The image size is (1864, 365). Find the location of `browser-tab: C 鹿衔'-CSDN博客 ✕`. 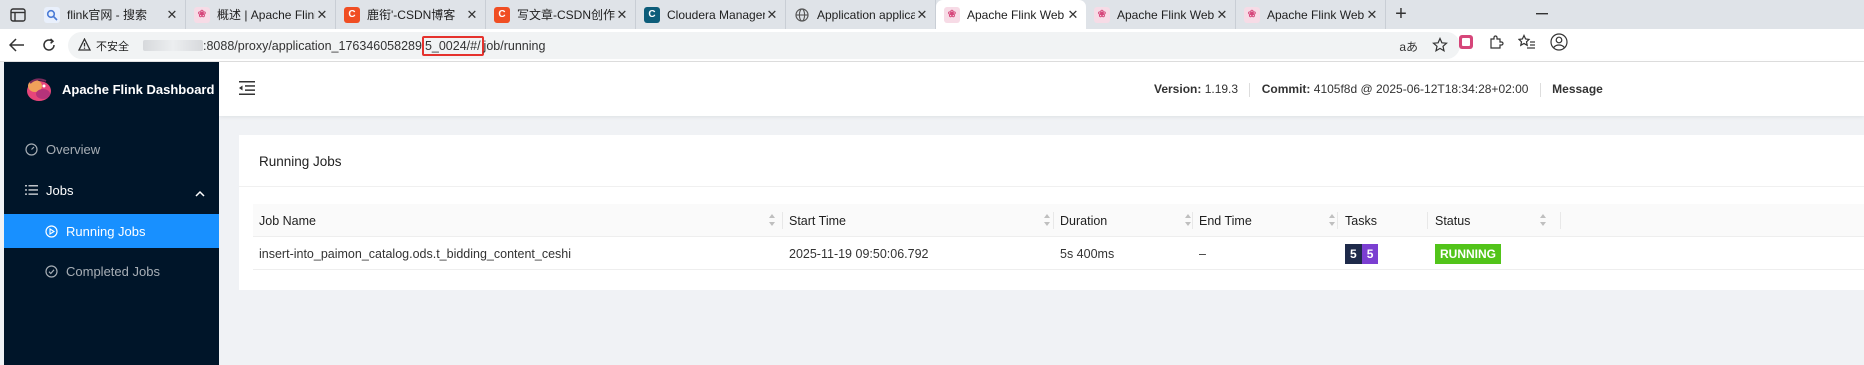

browser-tab: C 鹿衔'-CSDN博客 ✕ is located at coordinates (411, 14).